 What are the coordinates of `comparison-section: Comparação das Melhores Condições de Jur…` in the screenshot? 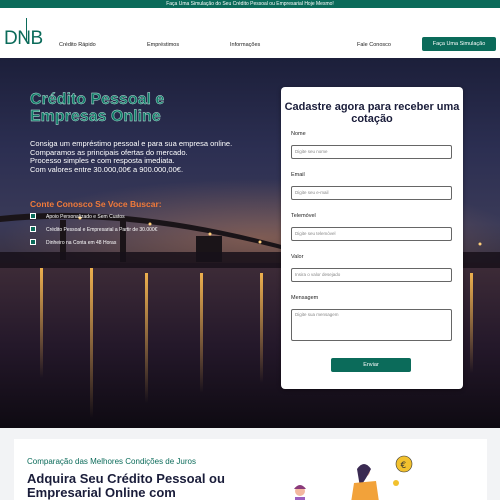 It's located at (250, 469).